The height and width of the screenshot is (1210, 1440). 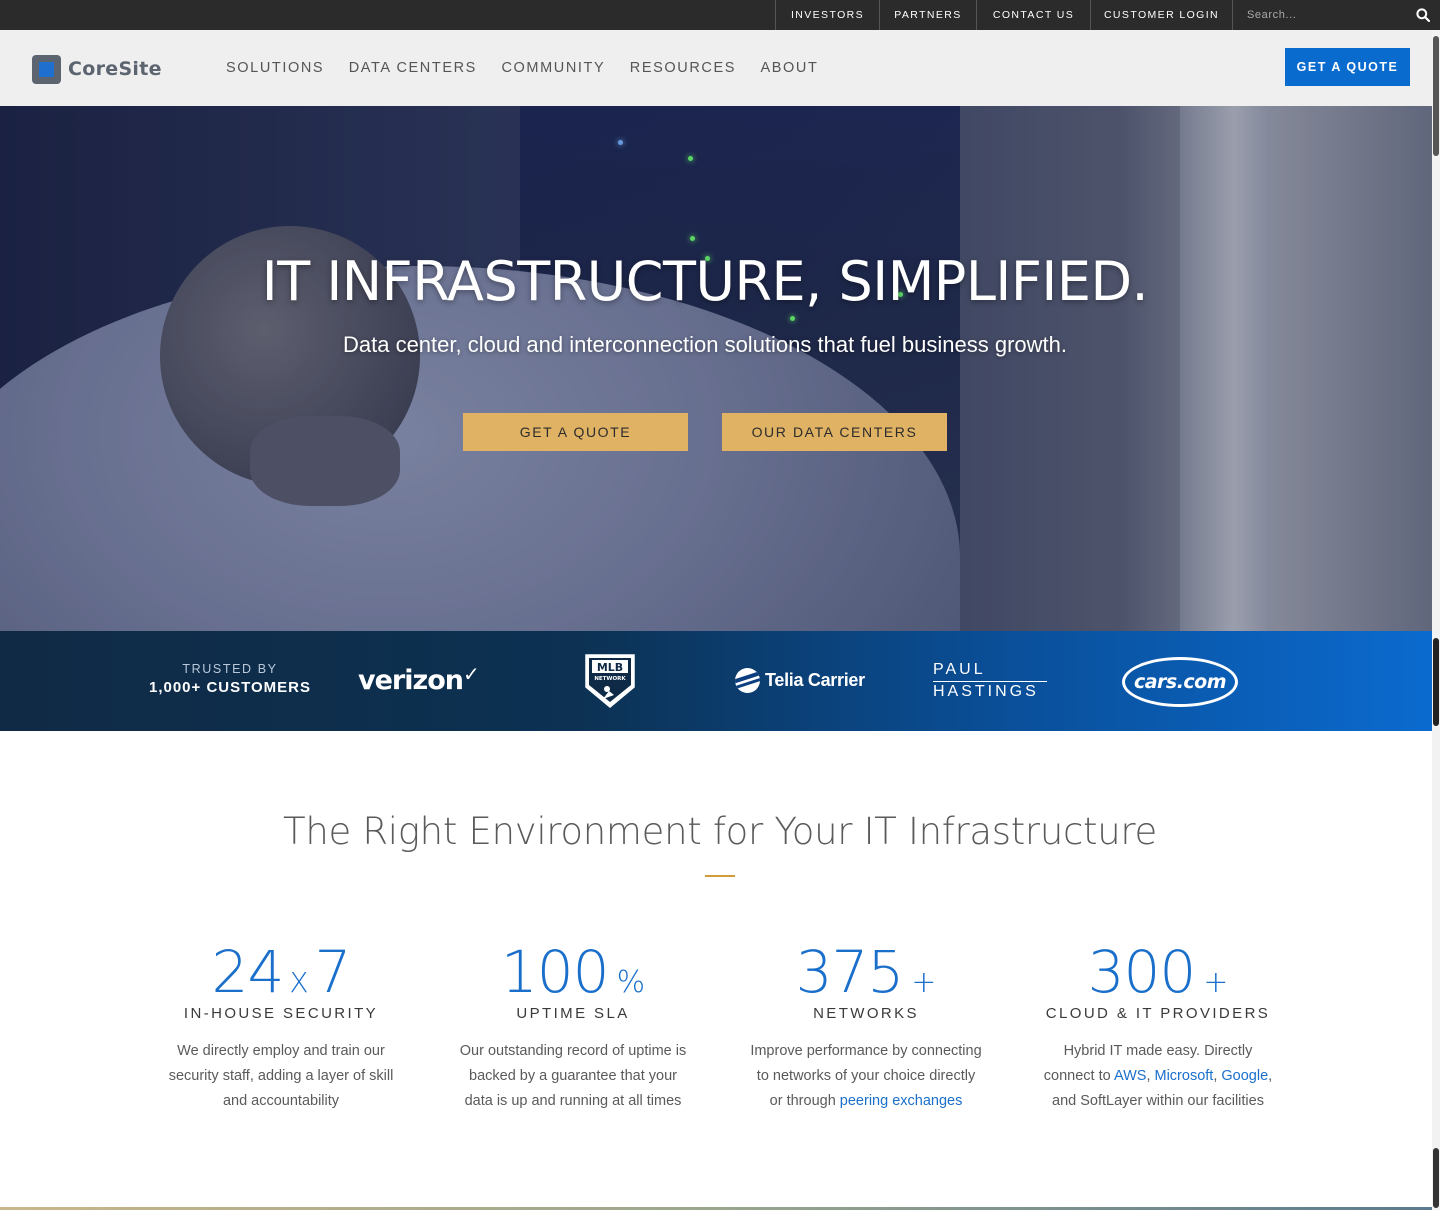 What do you see at coordinates (901, 1101) in the screenshot?
I see `peering-exchanges-link: peering exchanges` at bounding box center [901, 1101].